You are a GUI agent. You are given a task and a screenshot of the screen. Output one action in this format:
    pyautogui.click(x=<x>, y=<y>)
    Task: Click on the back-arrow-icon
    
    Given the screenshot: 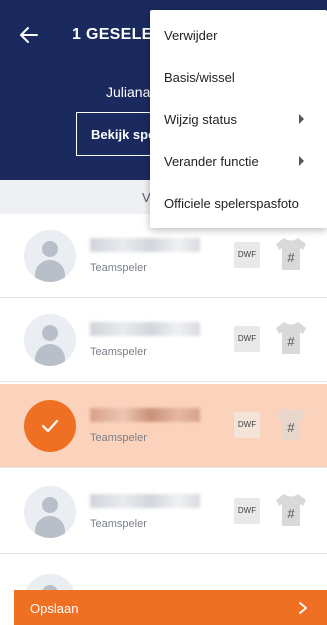 What is the action you would take?
    pyautogui.click(x=29, y=35)
    